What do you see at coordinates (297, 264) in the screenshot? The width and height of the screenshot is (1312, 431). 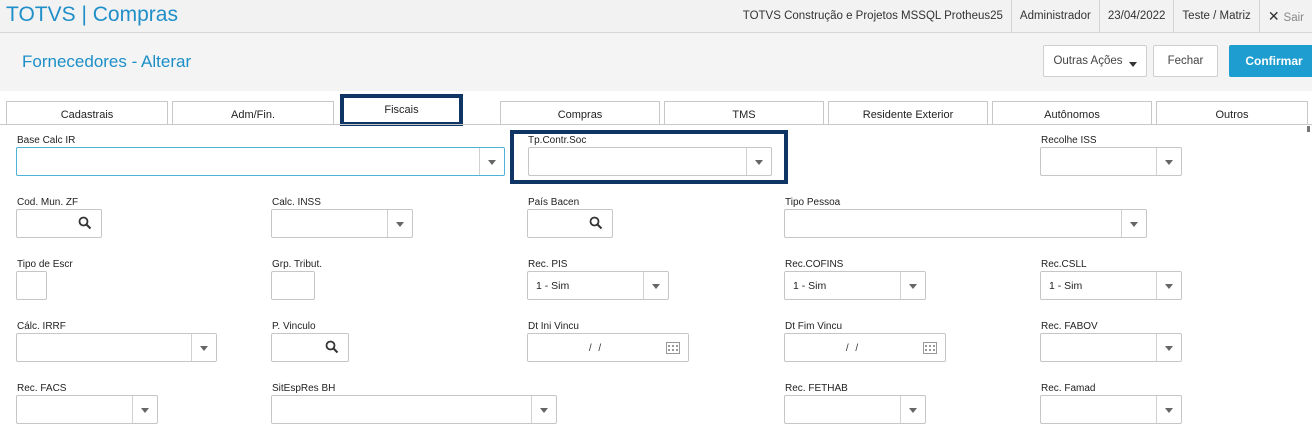 I see `grp-tribut-label: Grp. Tribut.` at bounding box center [297, 264].